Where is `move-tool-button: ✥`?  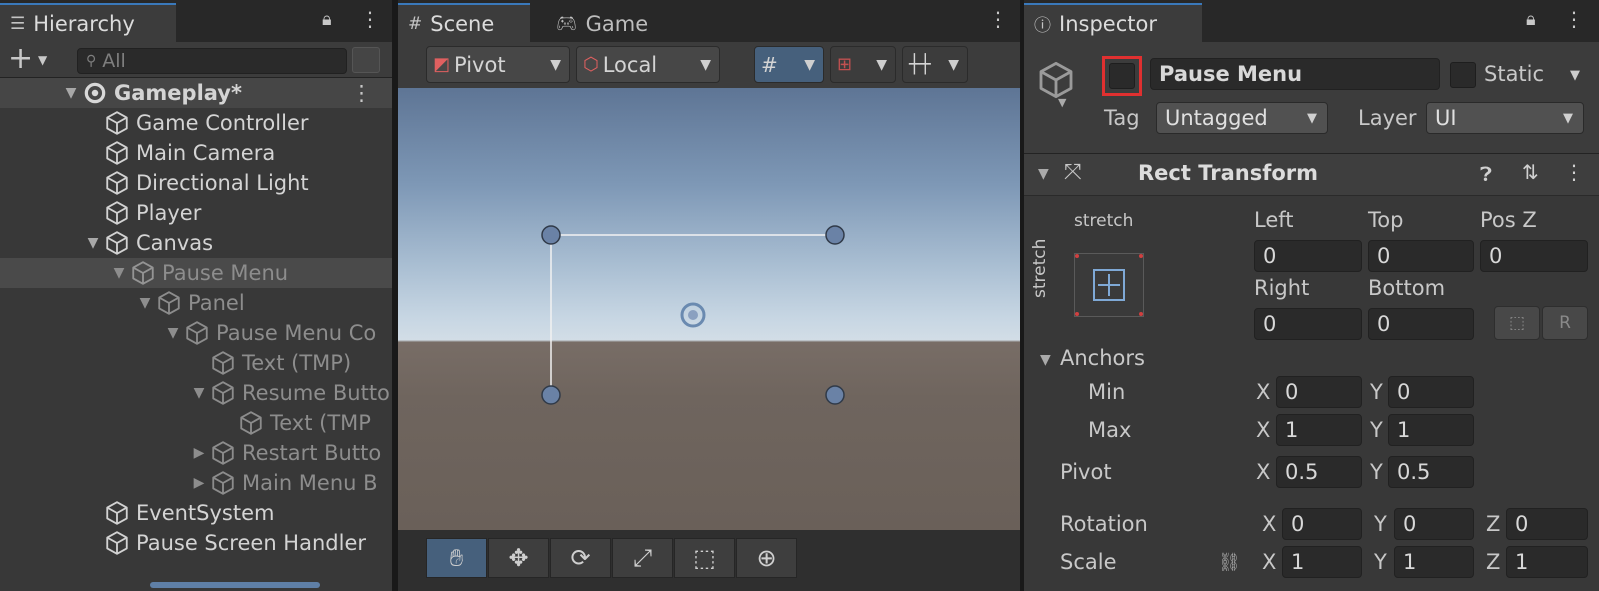
move-tool-button: ✥ is located at coordinates (518, 558).